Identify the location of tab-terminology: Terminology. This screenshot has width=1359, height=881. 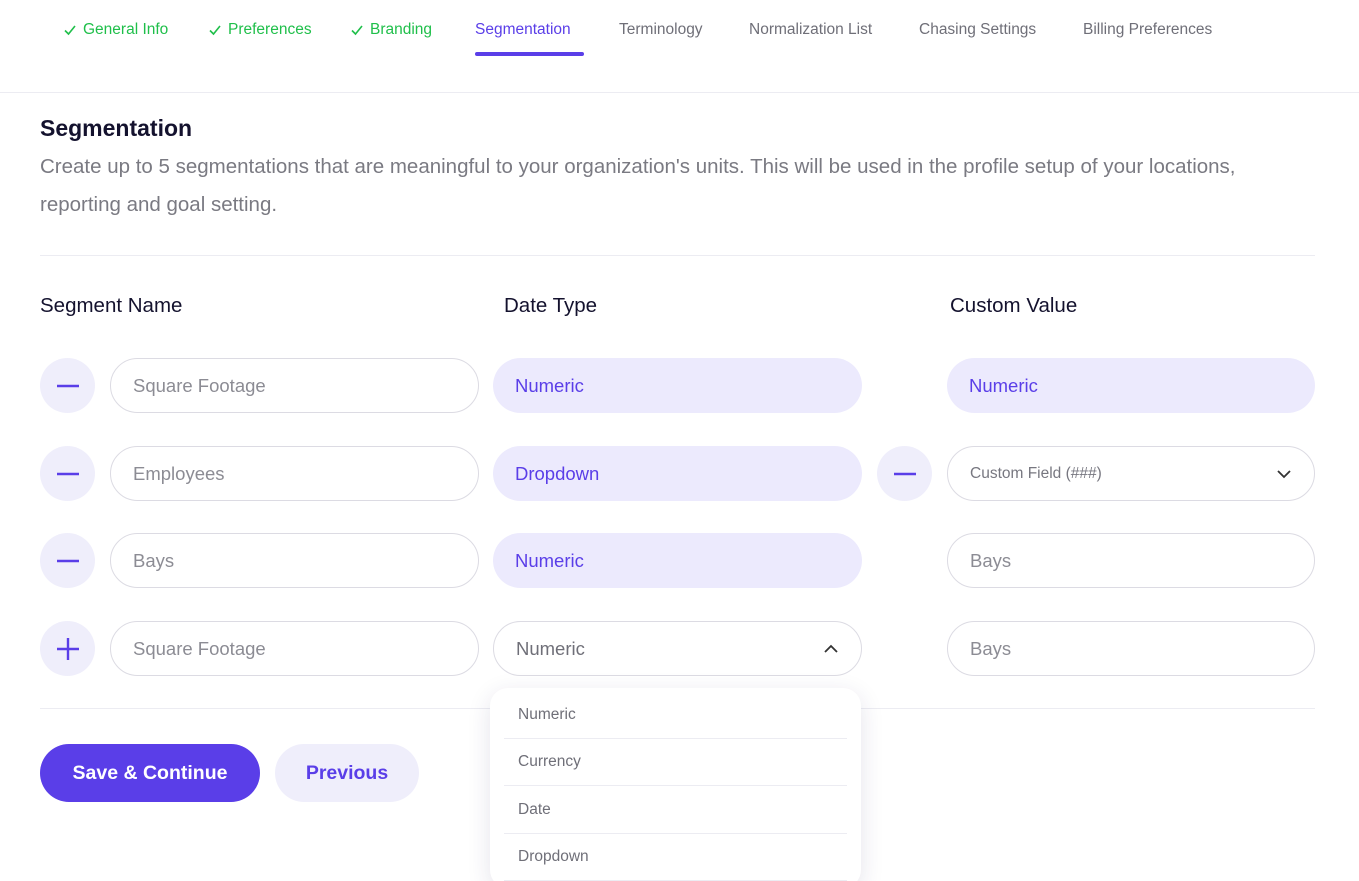
(661, 37).